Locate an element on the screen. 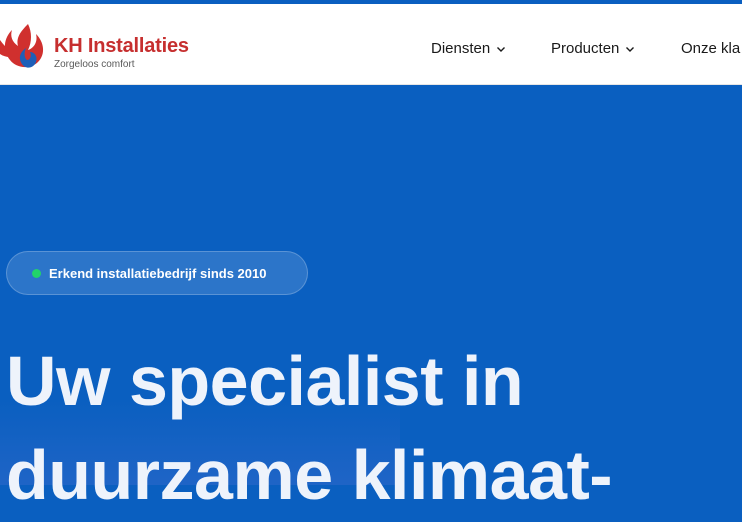 The image size is (742, 522). certification-badge: Erkend installatiebedrijf sinds 2010 is located at coordinates (157, 273).